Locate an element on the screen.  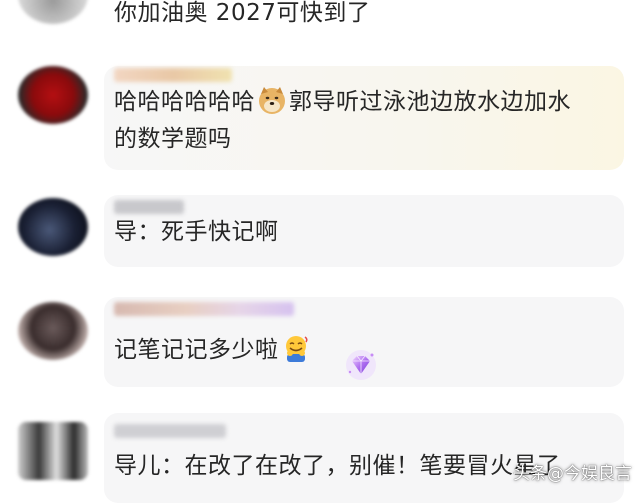
comment-text-part: 的数学题吗 is located at coordinates (173, 139).